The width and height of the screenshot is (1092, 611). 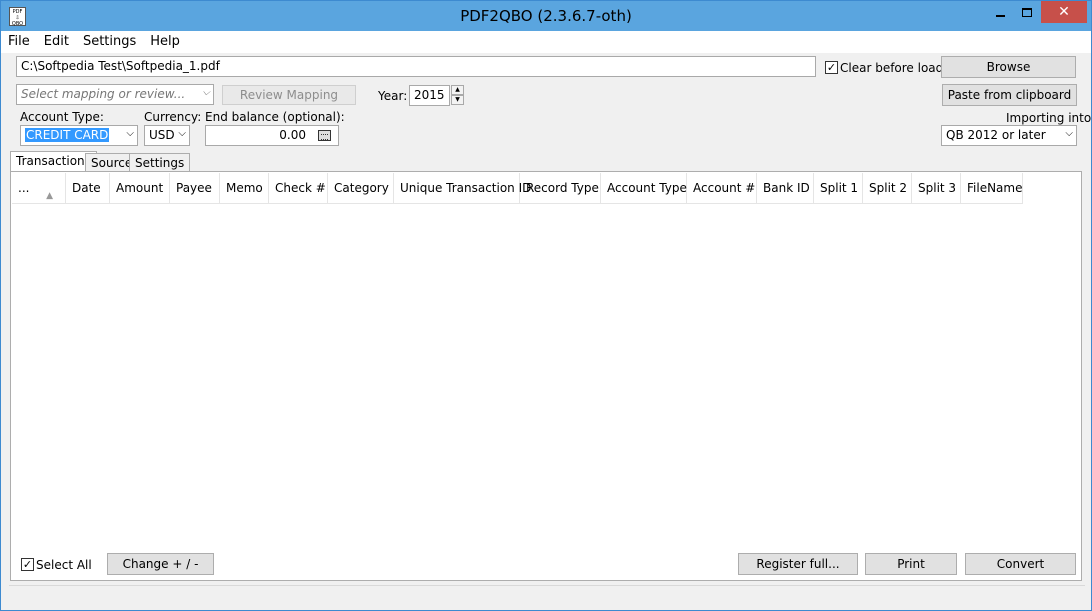 What do you see at coordinates (887, 188) in the screenshot?
I see `col-split-2: Split 2` at bounding box center [887, 188].